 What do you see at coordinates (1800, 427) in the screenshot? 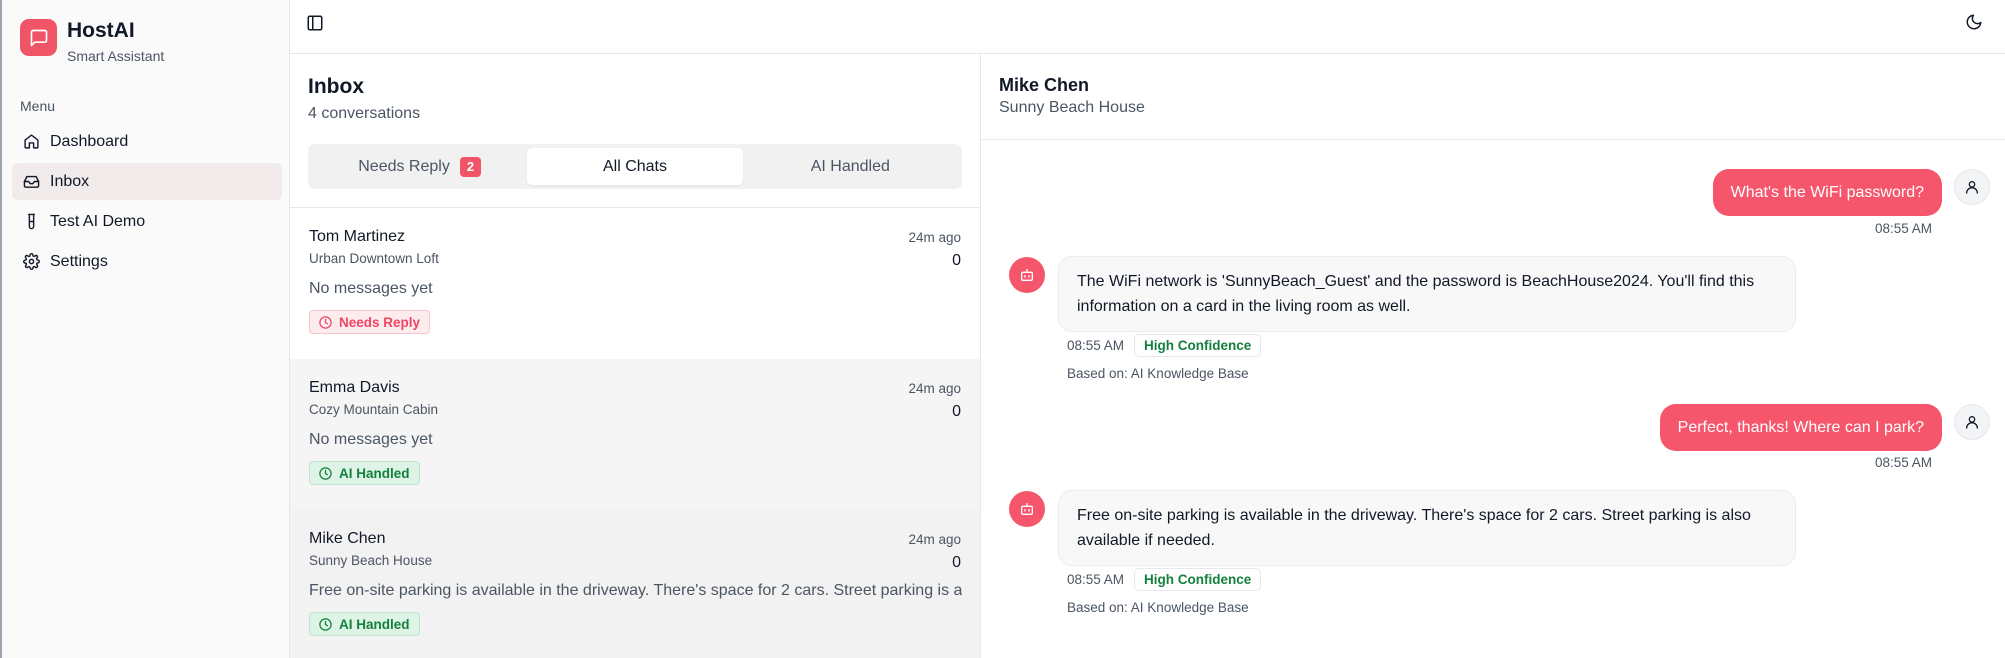
I see `guest-message: Perfect, thanks! Where can I park?` at bounding box center [1800, 427].